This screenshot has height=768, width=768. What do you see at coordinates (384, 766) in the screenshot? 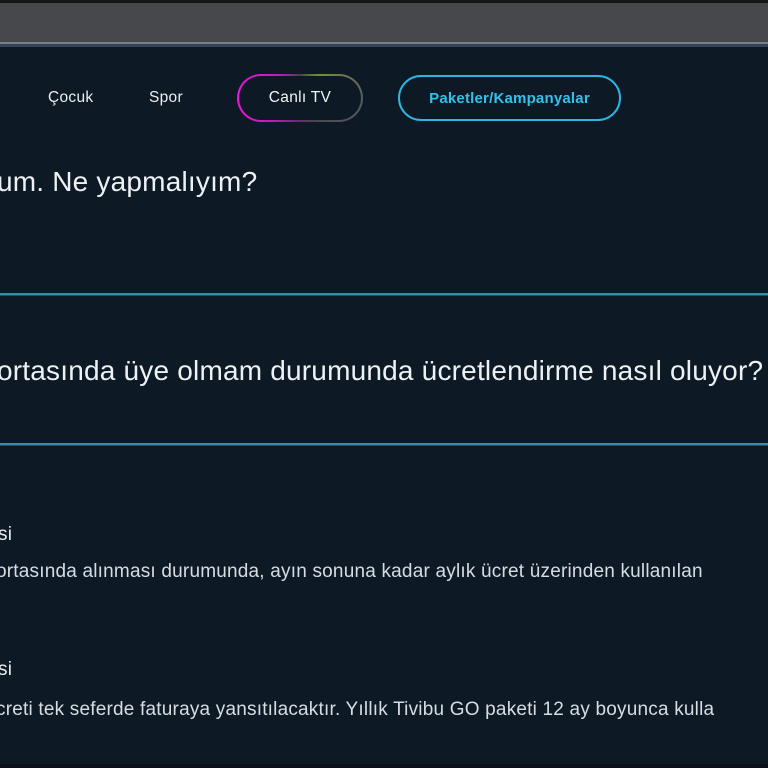
I see `letterbox-bottom` at bounding box center [384, 766].